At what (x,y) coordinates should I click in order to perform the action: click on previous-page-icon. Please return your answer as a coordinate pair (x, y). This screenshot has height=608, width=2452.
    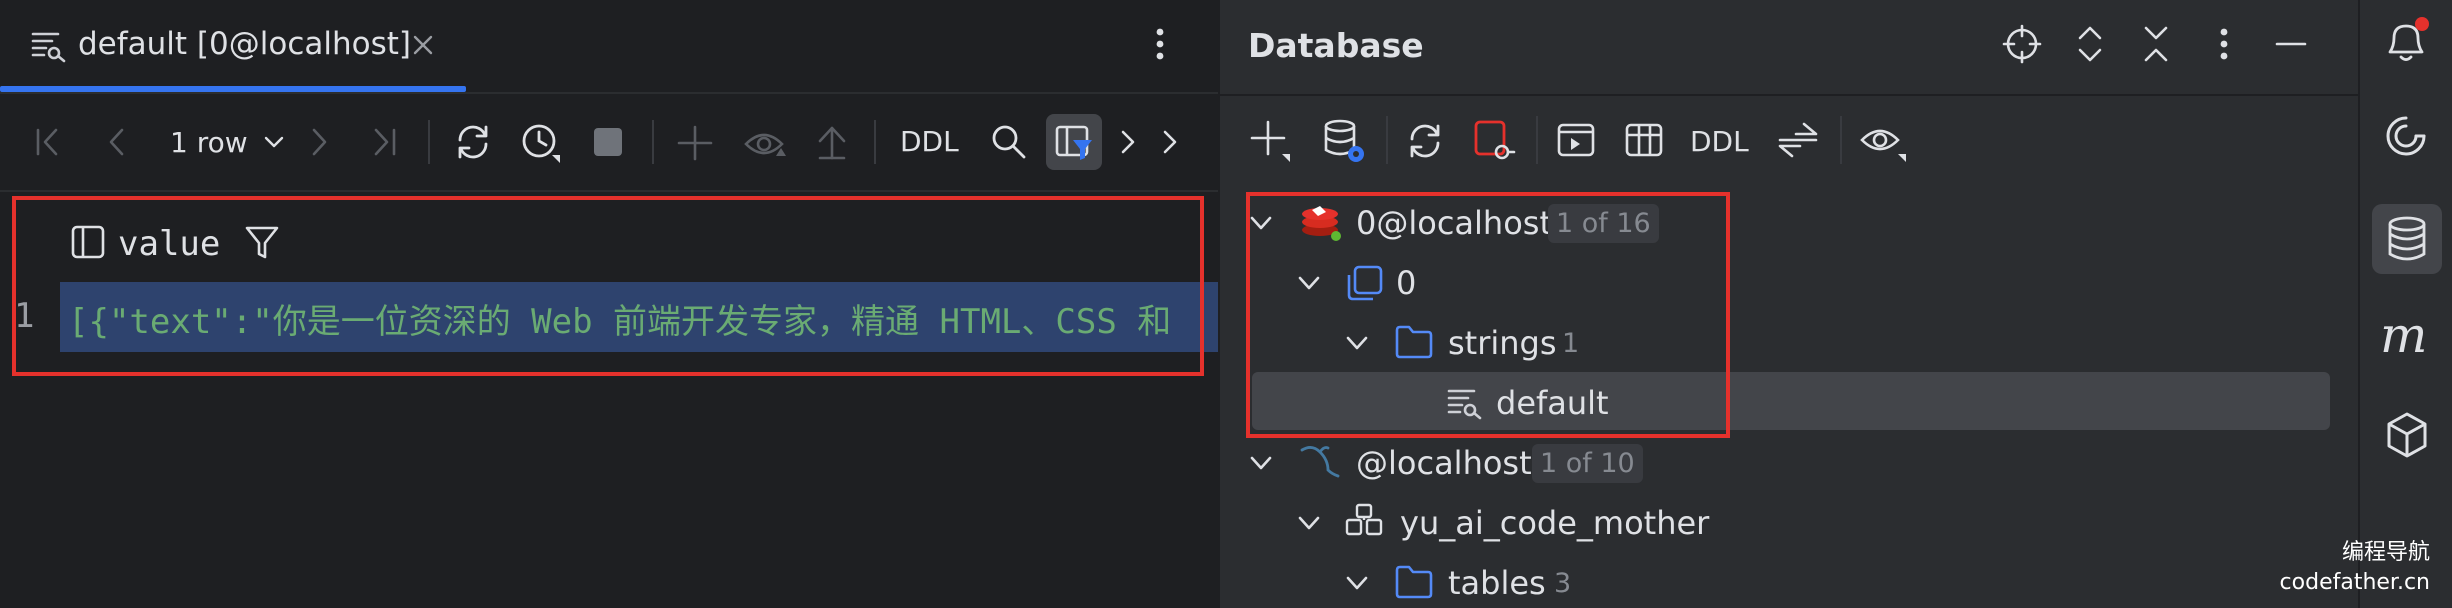
    Looking at the image, I should click on (117, 142).